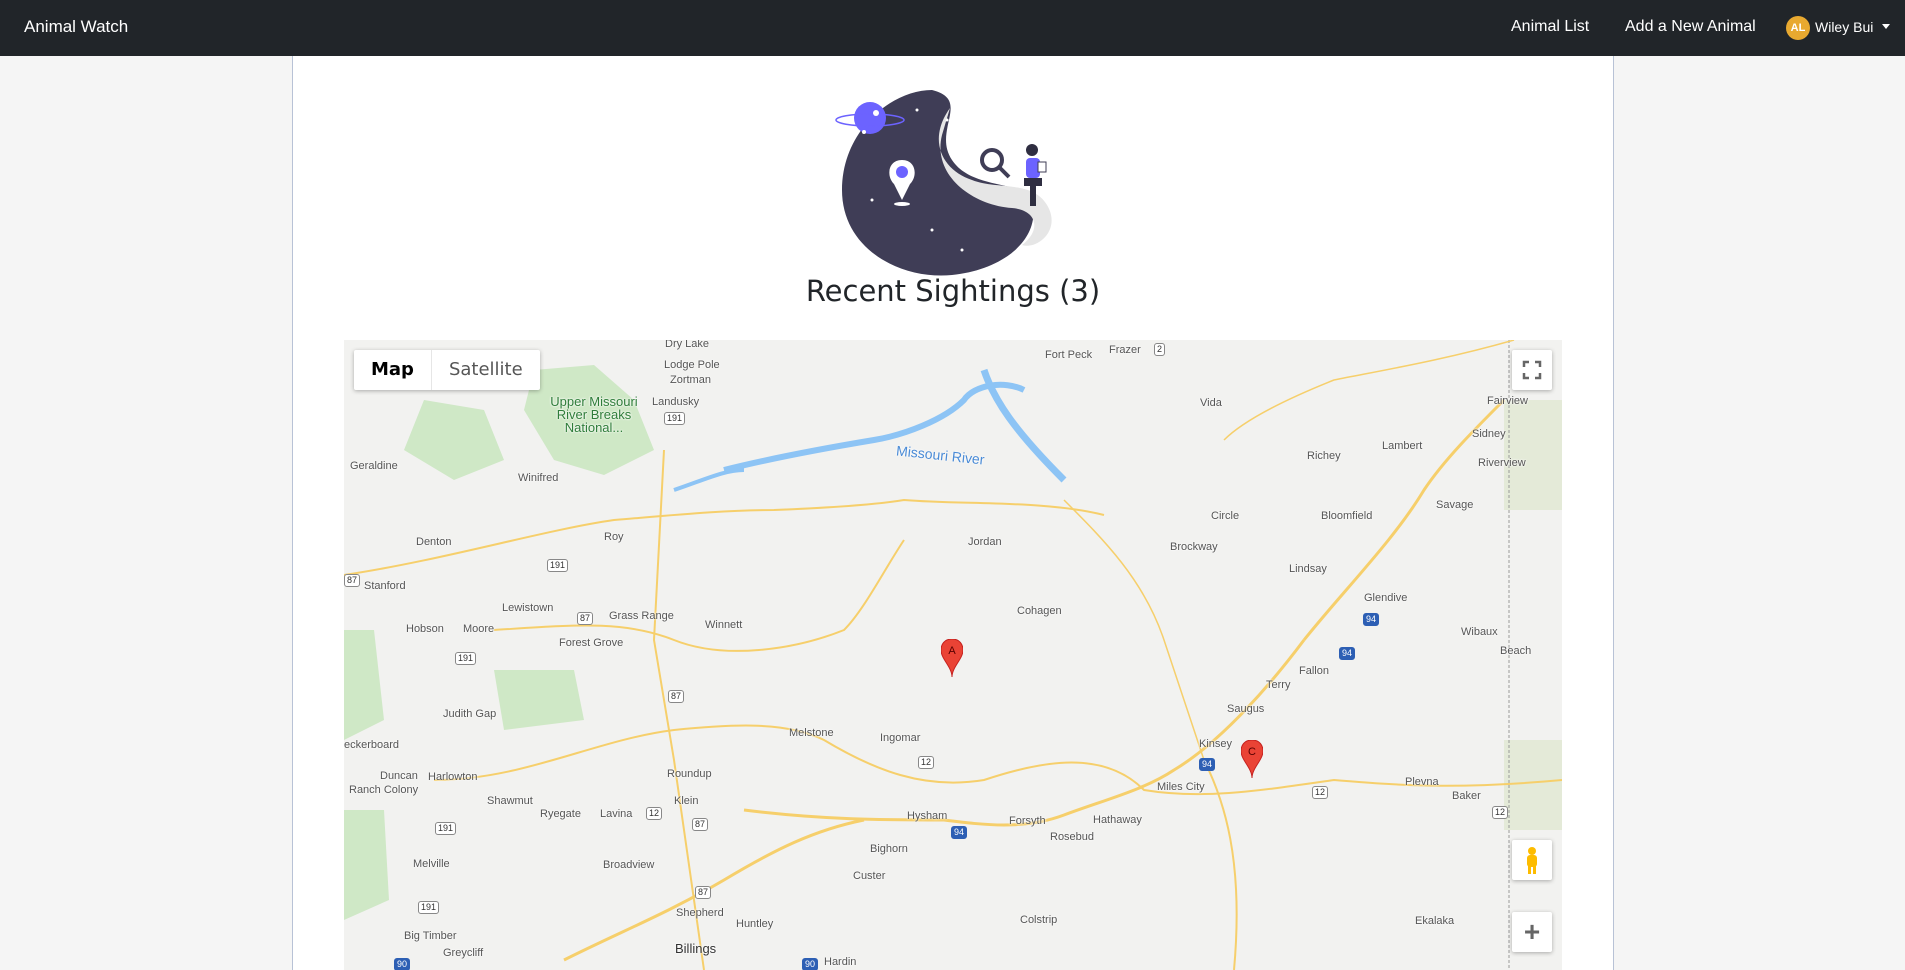 This screenshot has height=970, width=1905. Describe the element at coordinates (1324, 456) in the screenshot. I see `place-label: Richey` at that location.